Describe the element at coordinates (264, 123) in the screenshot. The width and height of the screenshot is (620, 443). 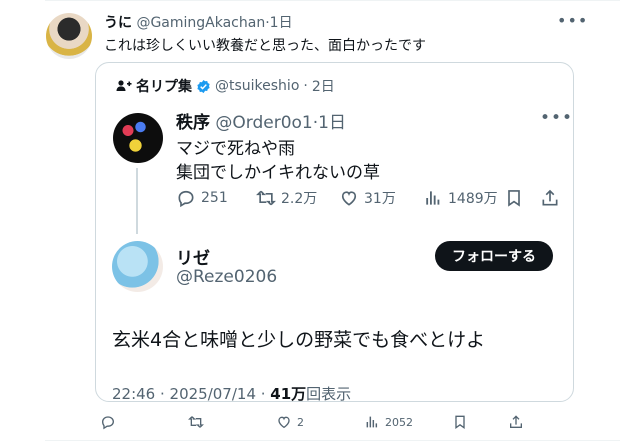
I see `tweet1-handle: @Order0o1` at that location.